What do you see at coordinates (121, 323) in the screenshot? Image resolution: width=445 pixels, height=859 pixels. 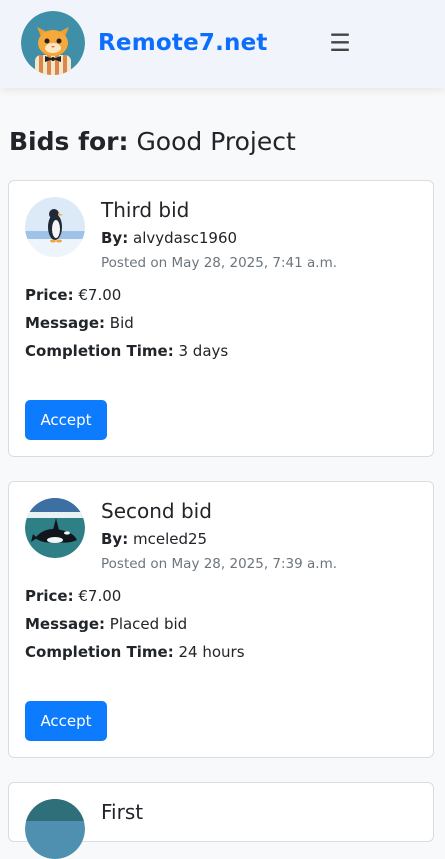 I see `message-value: Bid` at bounding box center [121, 323].